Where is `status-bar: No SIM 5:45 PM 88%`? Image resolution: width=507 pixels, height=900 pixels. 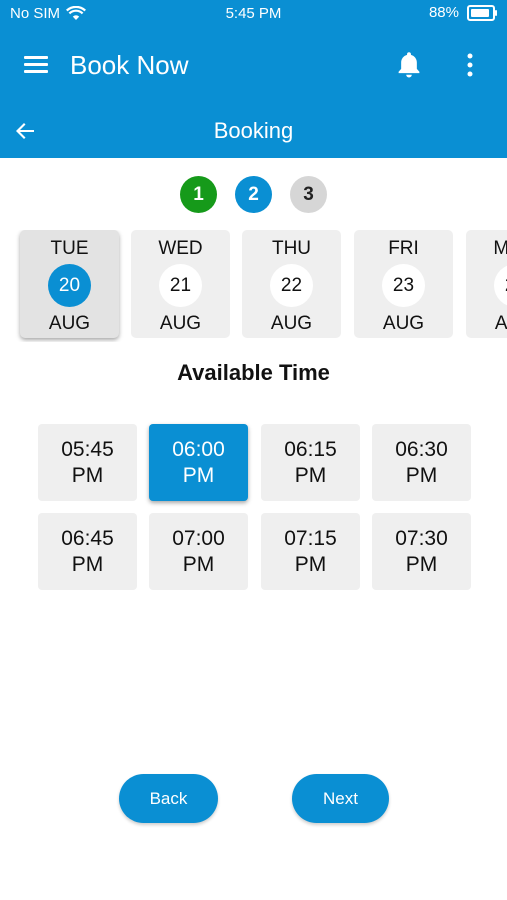 status-bar: No SIM 5:45 PM 88% is located at coordinates (253, 14).